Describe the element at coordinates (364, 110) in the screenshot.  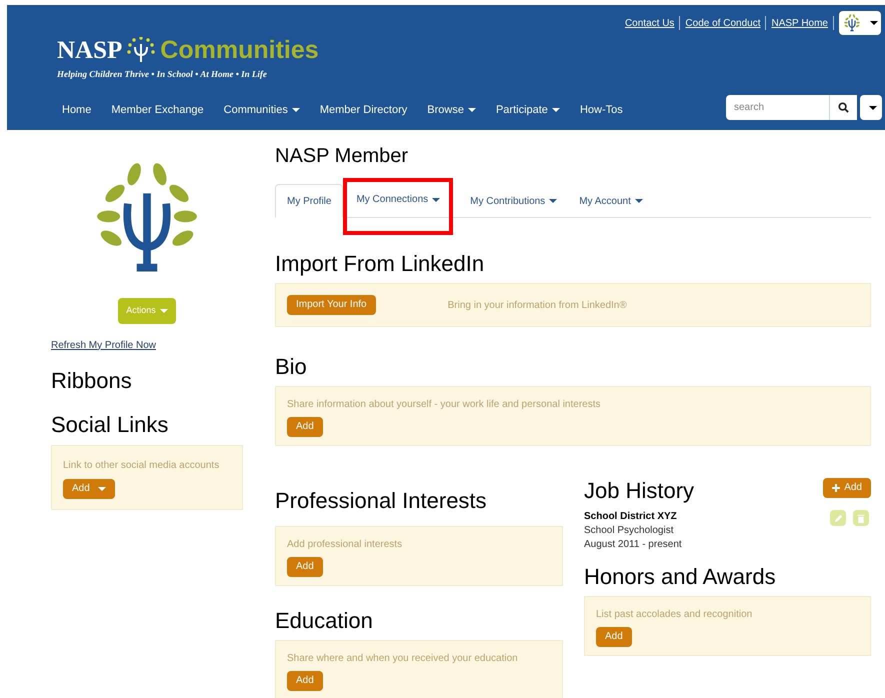
I see `nav-item: Member Directory` at that location.